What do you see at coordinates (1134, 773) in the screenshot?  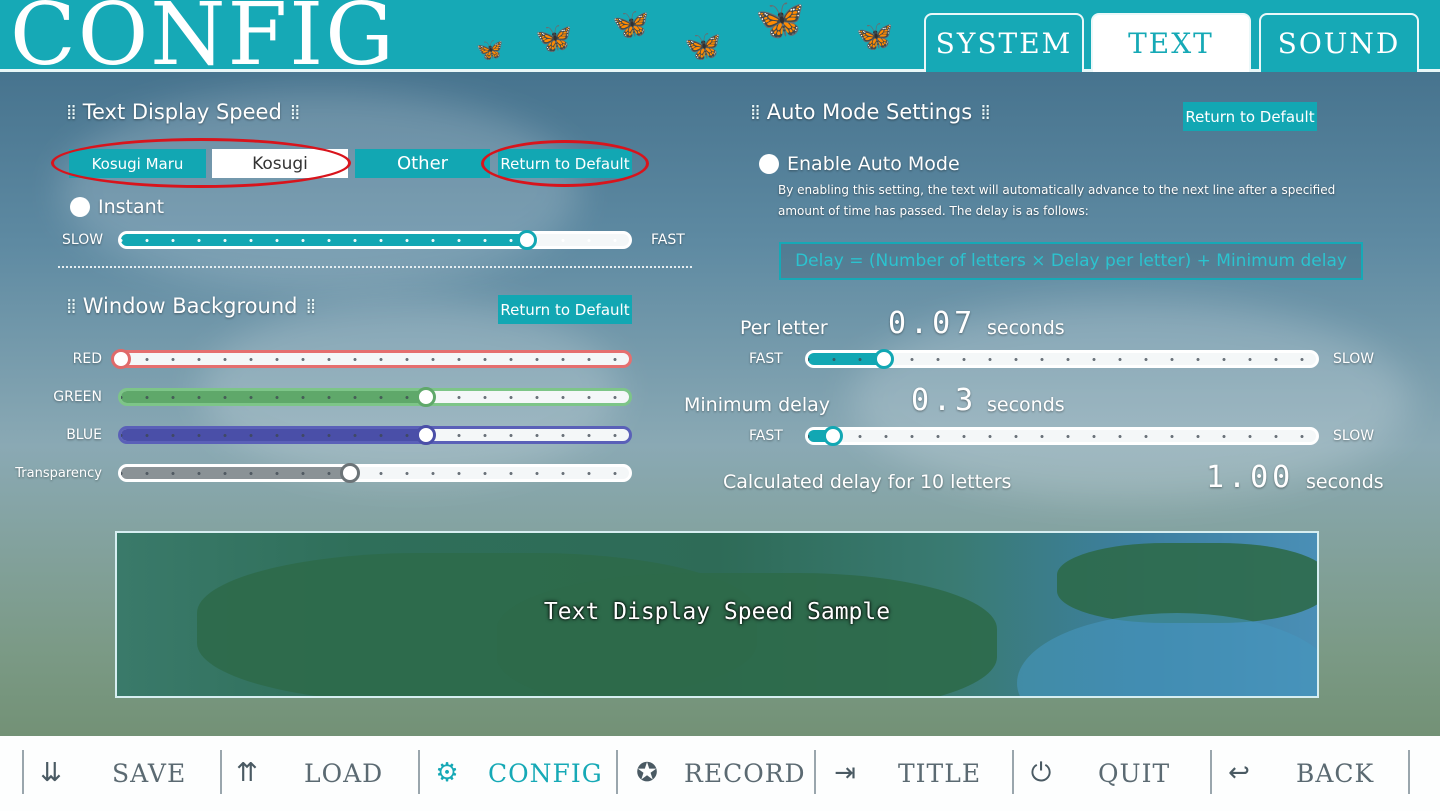 I see `nav-label: QUIT` at bounding box center [1134, 773].